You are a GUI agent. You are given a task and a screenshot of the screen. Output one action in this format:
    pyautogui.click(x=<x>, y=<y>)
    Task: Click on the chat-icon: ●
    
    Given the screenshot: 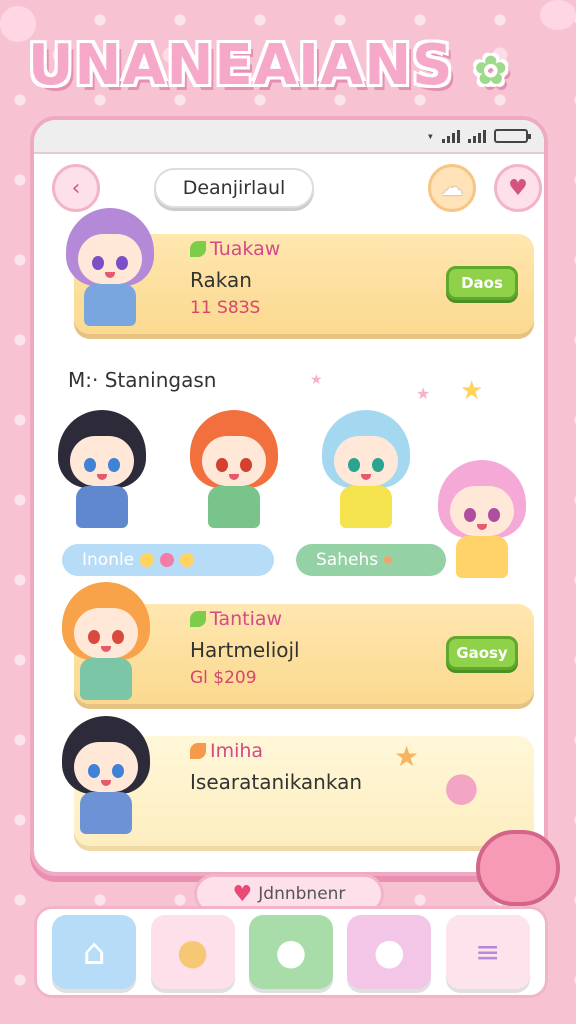 What is the action you would take?
    pyautogui.click(x=291, y=952)
    